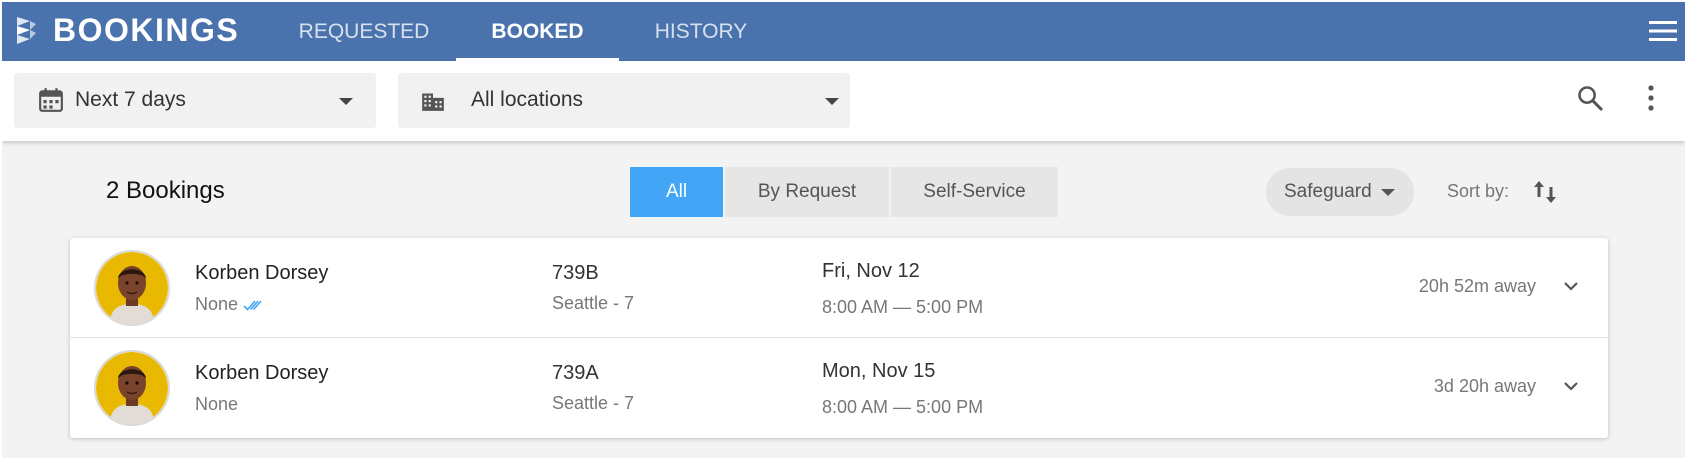 The height and width of the screenshot is (460, 1686). I want to click on sort-icon, so click(1545, 192).